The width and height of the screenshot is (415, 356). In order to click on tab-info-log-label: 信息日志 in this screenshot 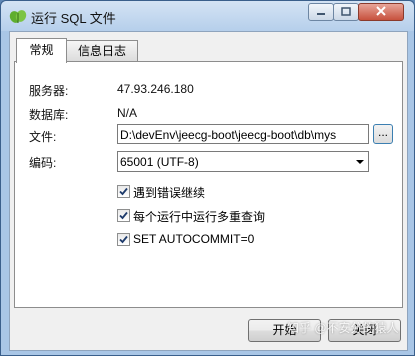, I will do `click(101, 51)`.